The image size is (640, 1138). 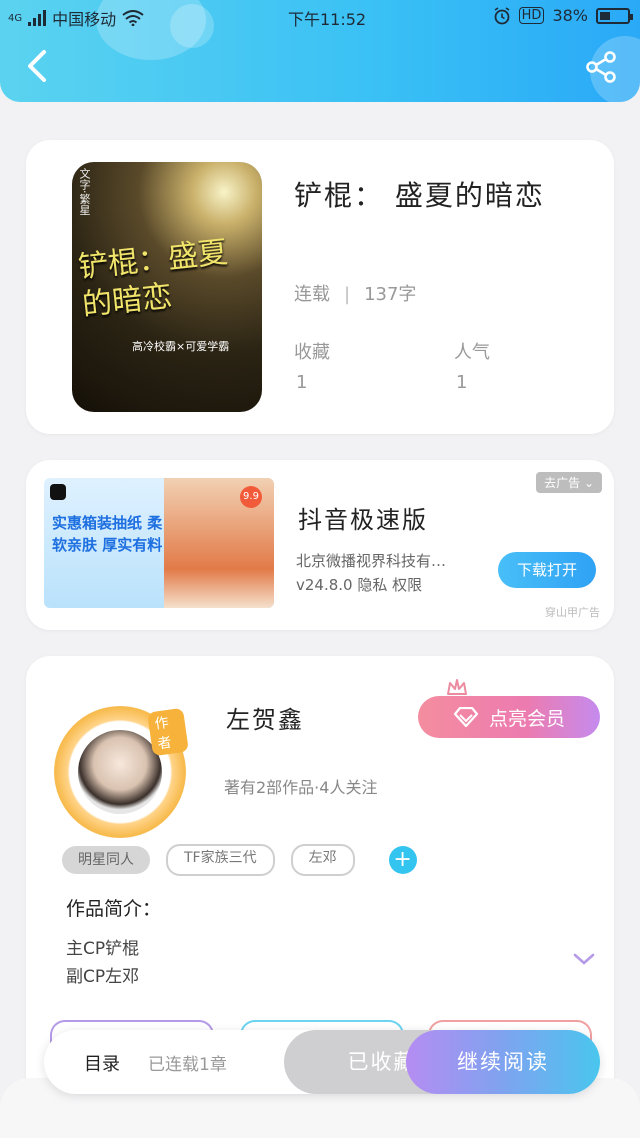 I want to click on author-avatar: 作者, so click(x=121, y=772).